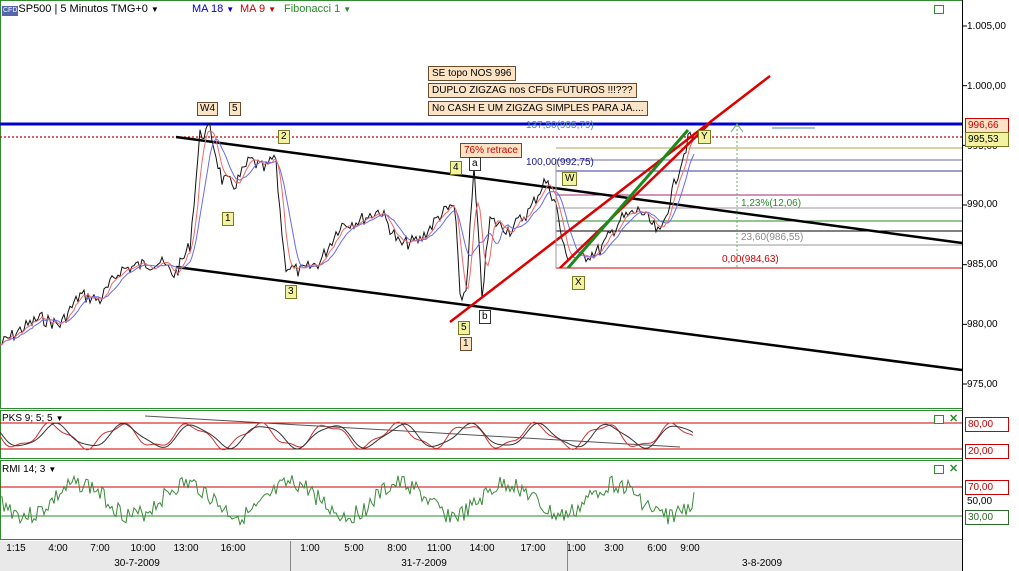 The image size is (1019, 571). What do you see at coordinates (982, 264) in the screenshot?
I see `price-tick: 985,00` at bounding box center [982, 264].